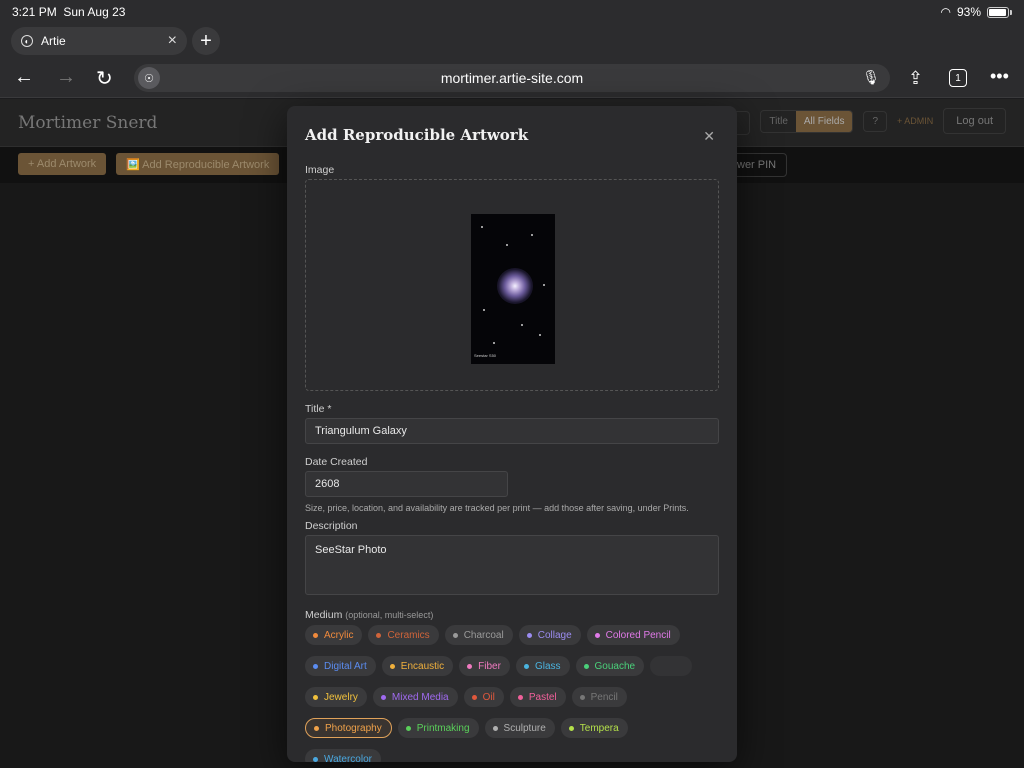 This screenshot has height=768, width=1024. What do you see at coordinates (345, 666) in the screenshot?
I see `medium-chip-label: Digital Art` at bounding box center [345, 666].